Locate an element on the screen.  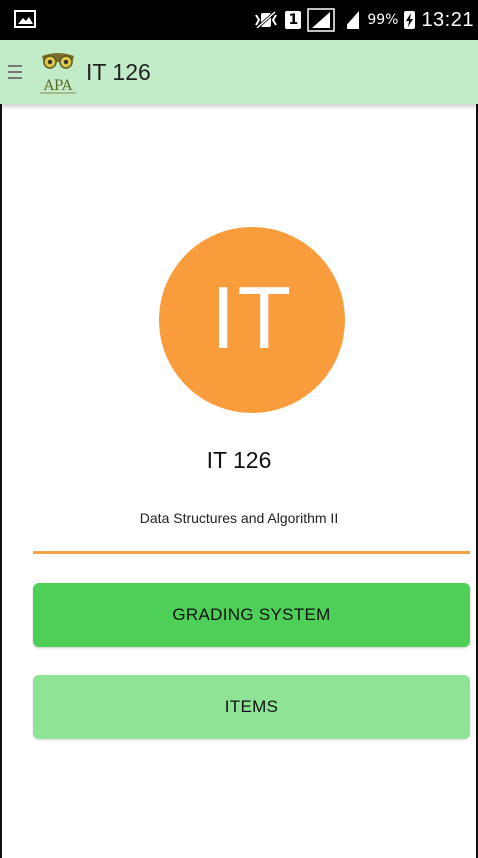
image-notification-icon is located at coordinates (25, 19).